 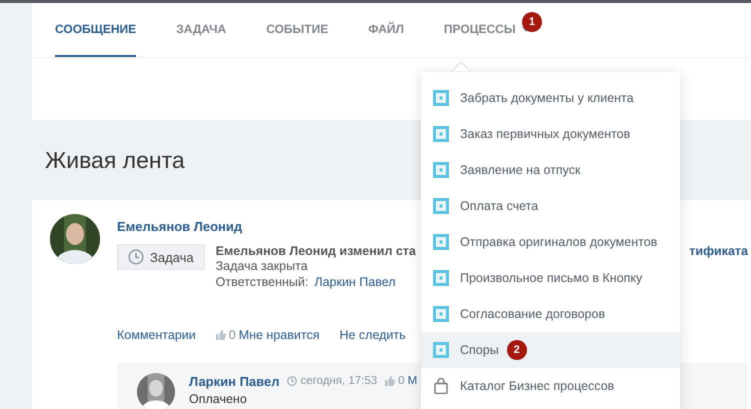 What do you see at coordinates (114, 160) in the screenshot?
I see `page-title: Живая лента` at bounding box center [114, 160].